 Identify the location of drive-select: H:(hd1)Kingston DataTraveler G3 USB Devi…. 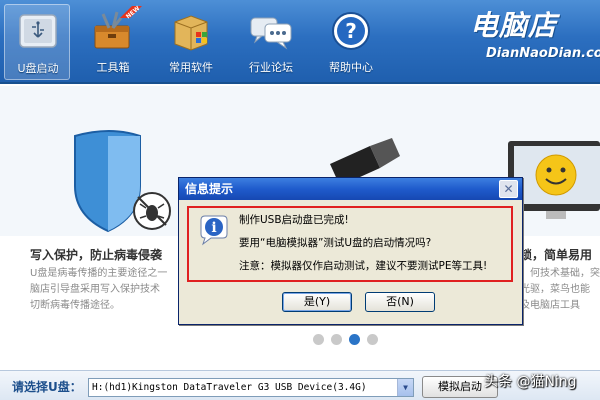
(251, 387).